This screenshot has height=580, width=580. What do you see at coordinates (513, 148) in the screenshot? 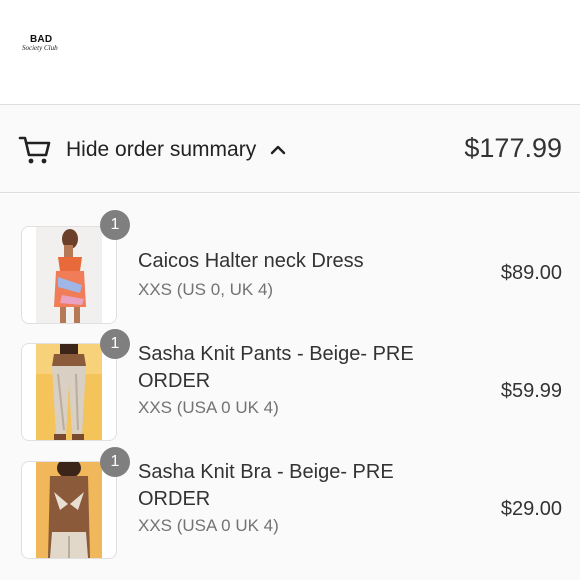
I see `order-total: $177.99` at bounding box center [513, 148].